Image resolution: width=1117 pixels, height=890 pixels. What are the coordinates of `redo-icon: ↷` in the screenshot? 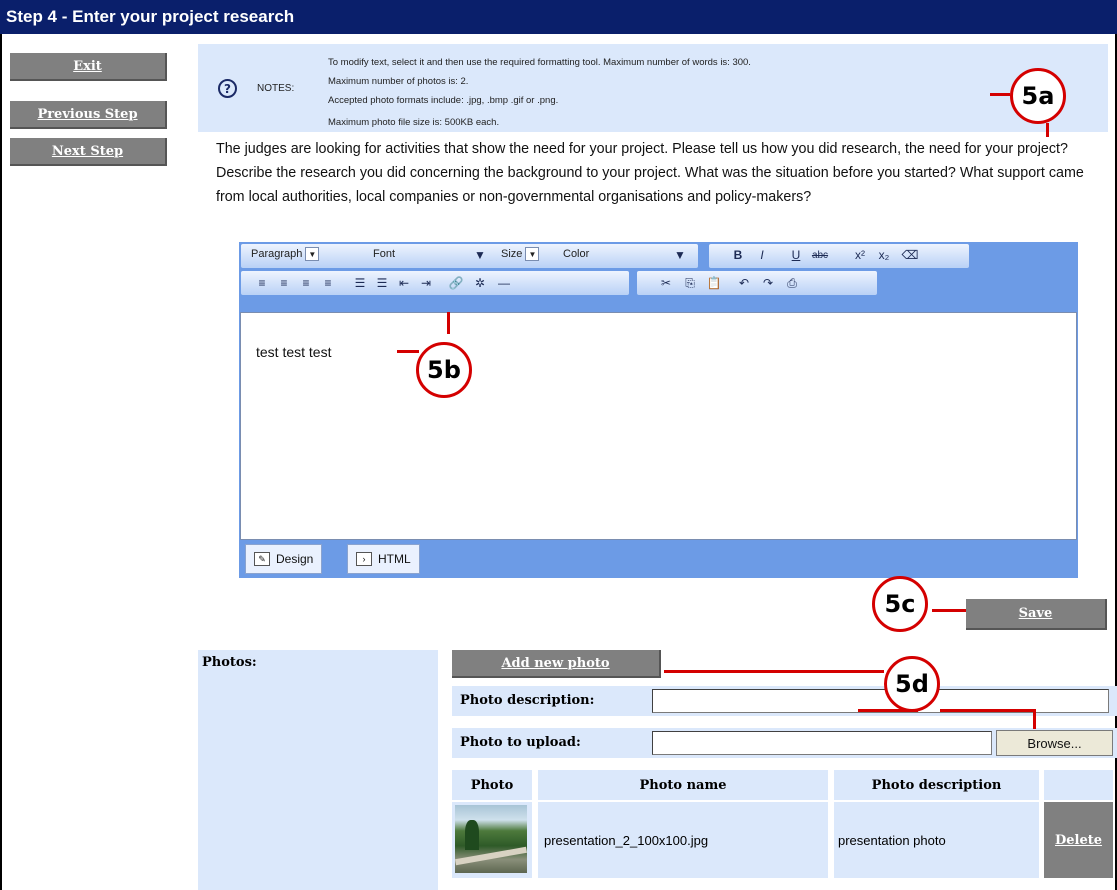 It's located at (768, 283).